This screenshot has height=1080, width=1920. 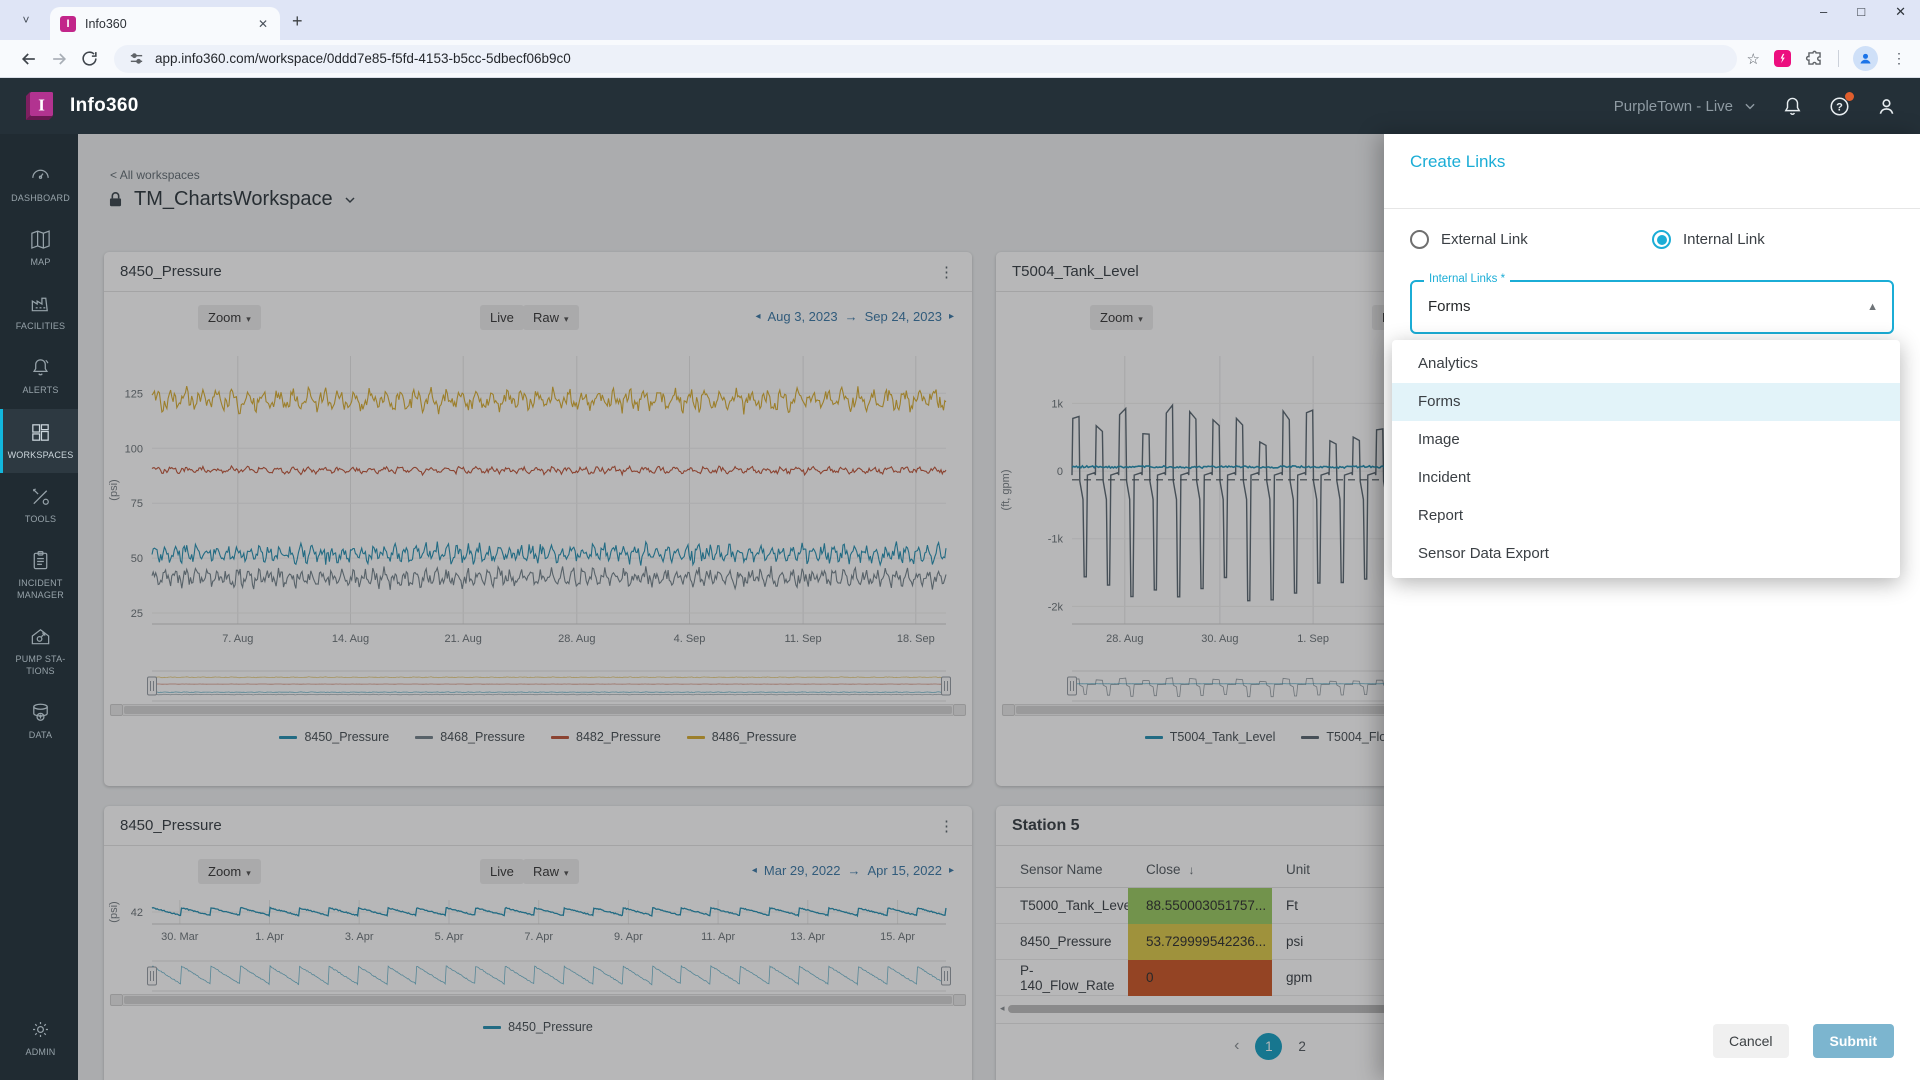 I want to click on sidebar-item-dashboard: DASHBOARD, so click(x=39, y=184).